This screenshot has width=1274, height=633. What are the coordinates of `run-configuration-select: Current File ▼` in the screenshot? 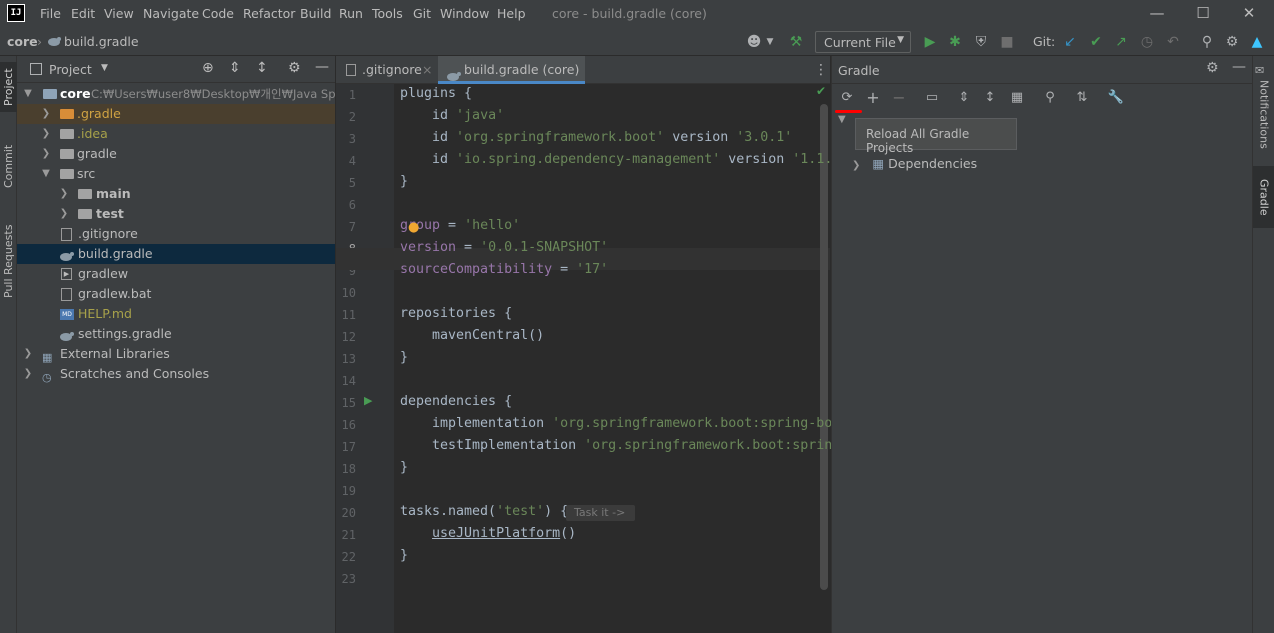 It's located at (863, 42).